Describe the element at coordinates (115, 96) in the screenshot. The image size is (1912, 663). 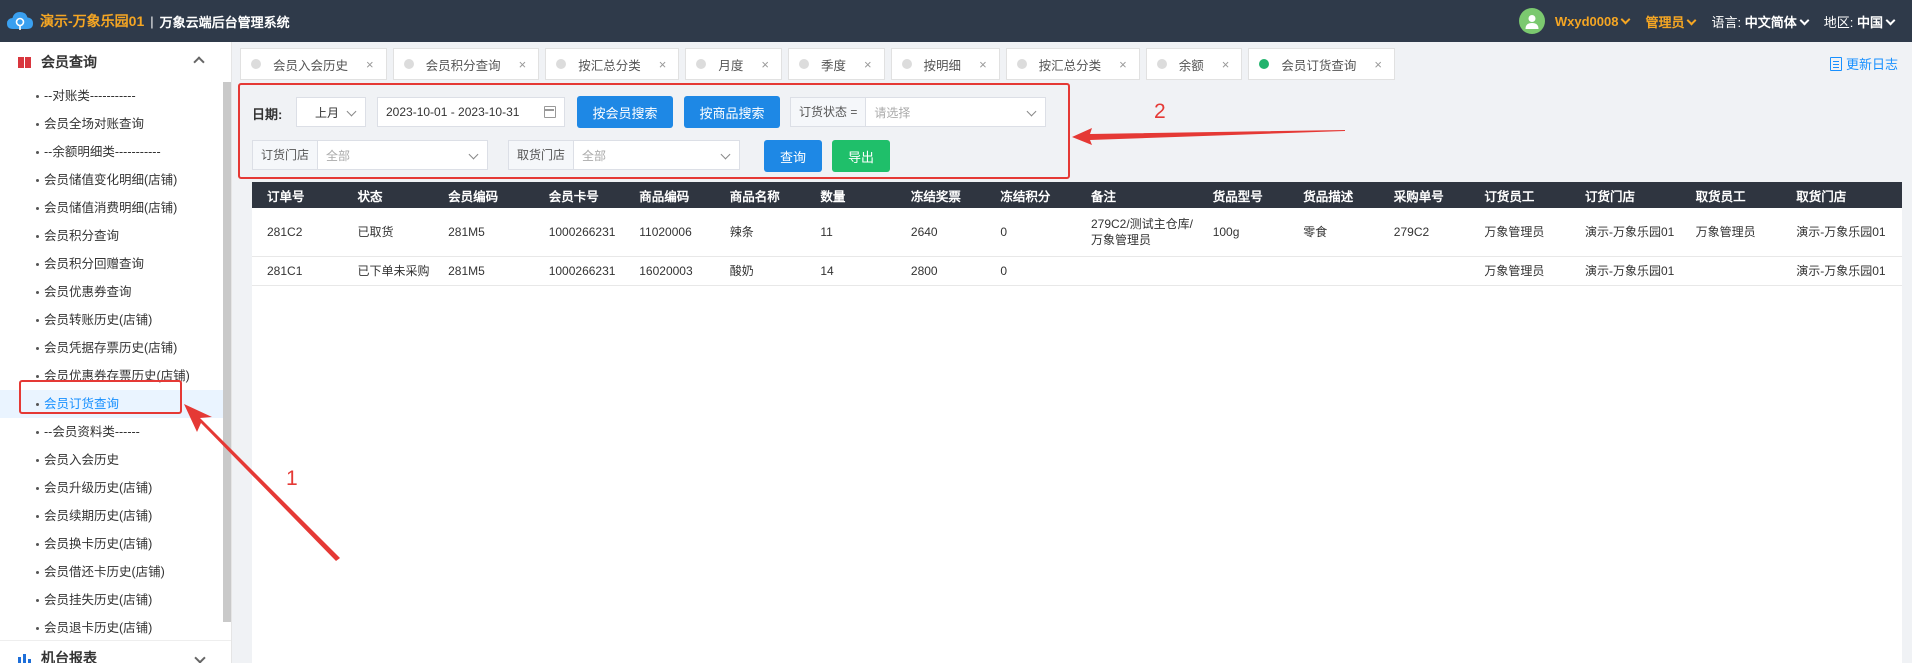
I see `sidebar-item: --对账类-----------` at that location.